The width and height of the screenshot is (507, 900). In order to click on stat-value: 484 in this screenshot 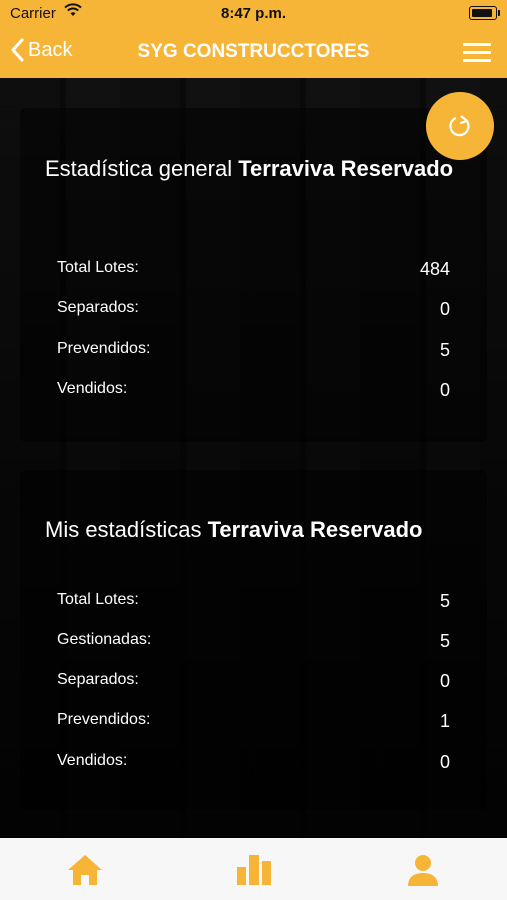, I will do `click(434, 269)`.